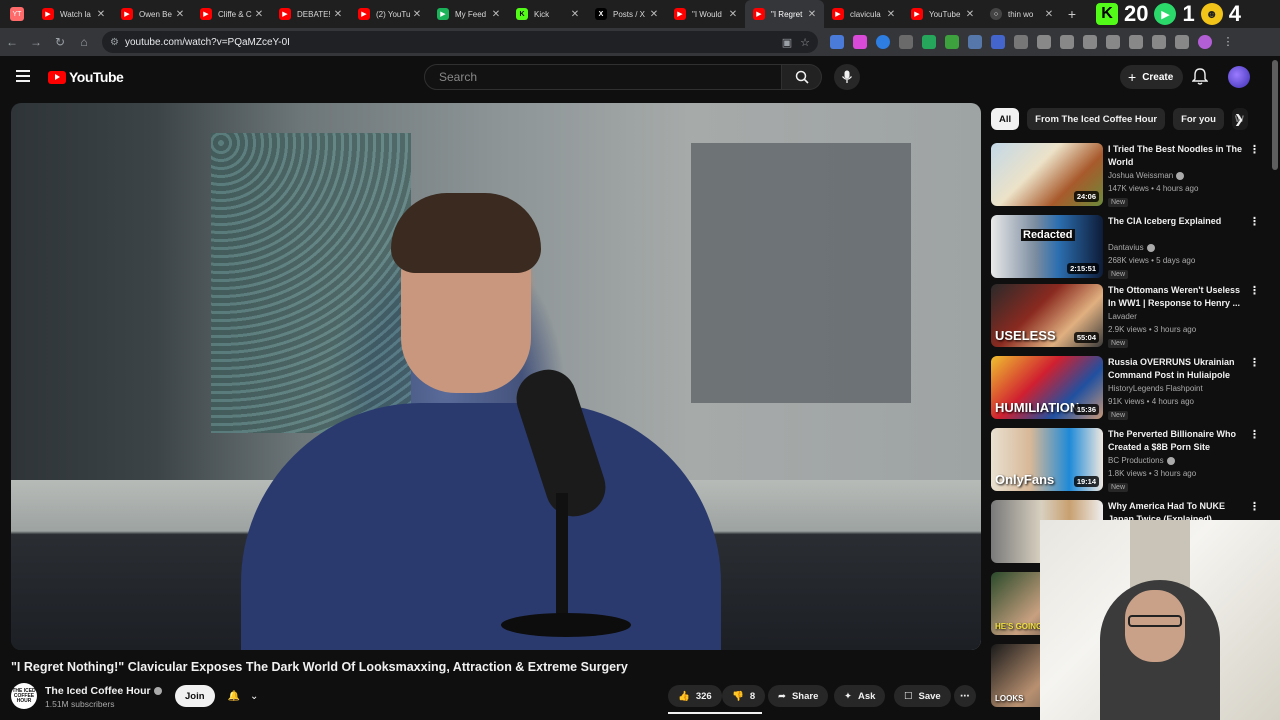  I want to click on history-icon, so click(1067, 42).